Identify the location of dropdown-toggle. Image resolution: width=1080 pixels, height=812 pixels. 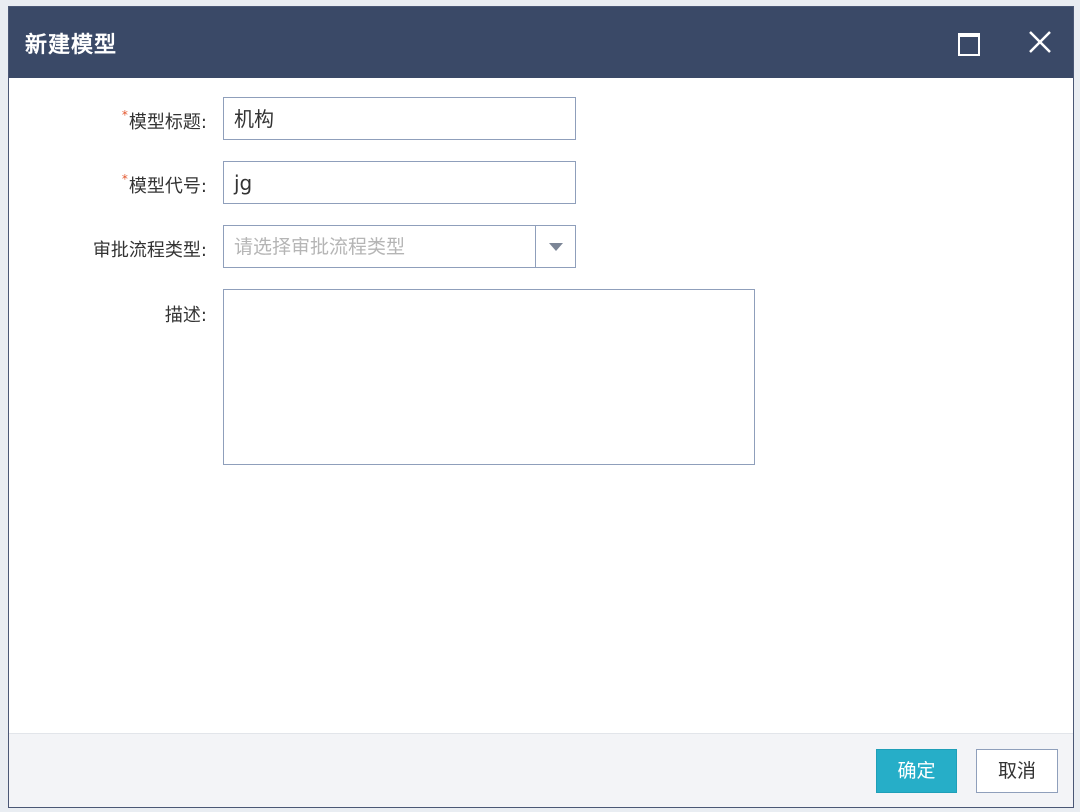
(555, 246).